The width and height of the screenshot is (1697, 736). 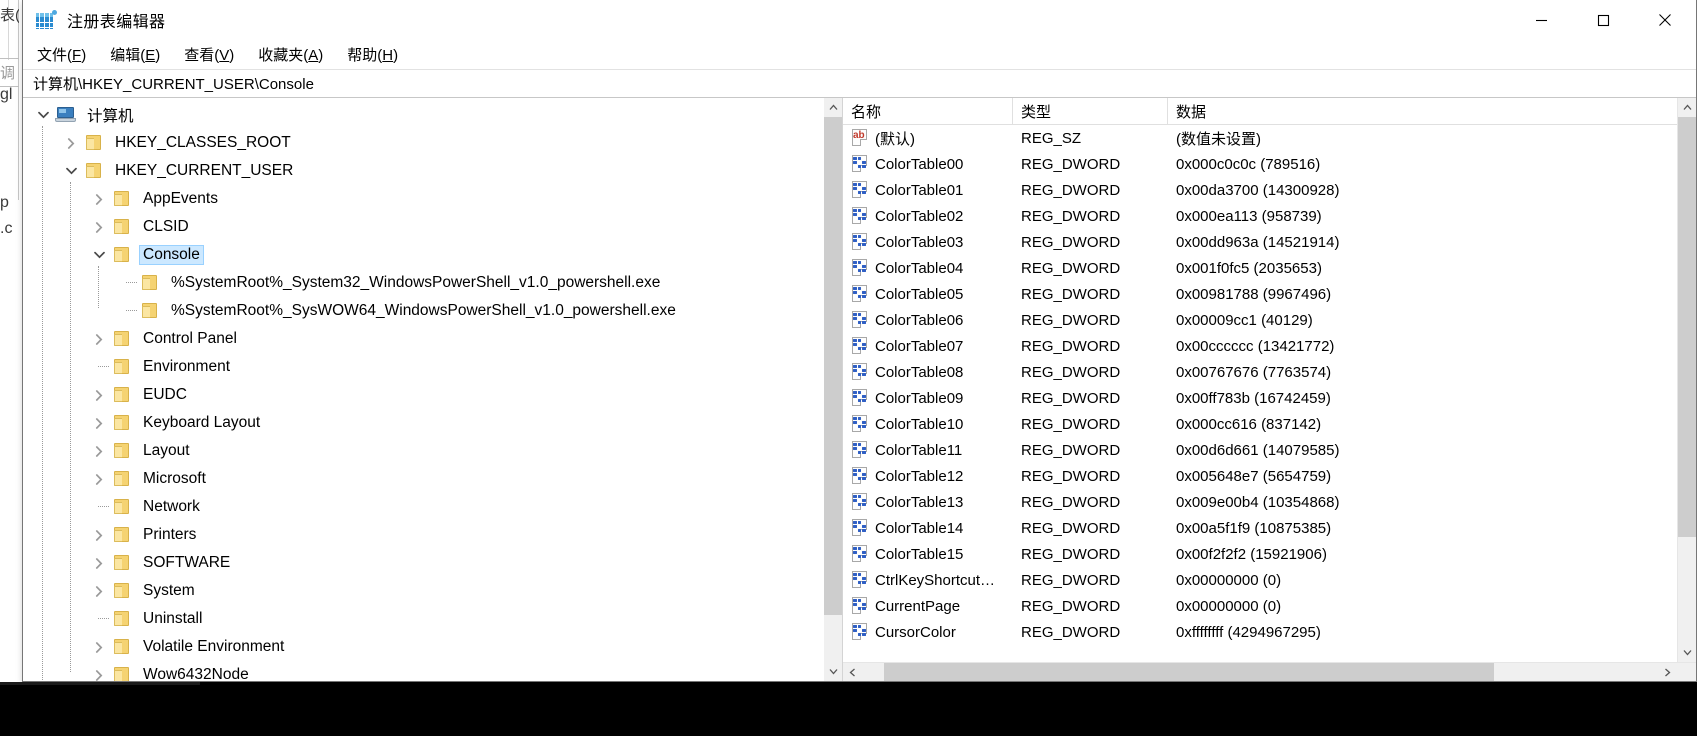 What do you see at coordinates (290, 54) in the screenshot?
I see `menu-item-favorites: 收藏夹(A)` at bounding box center [290, 54].